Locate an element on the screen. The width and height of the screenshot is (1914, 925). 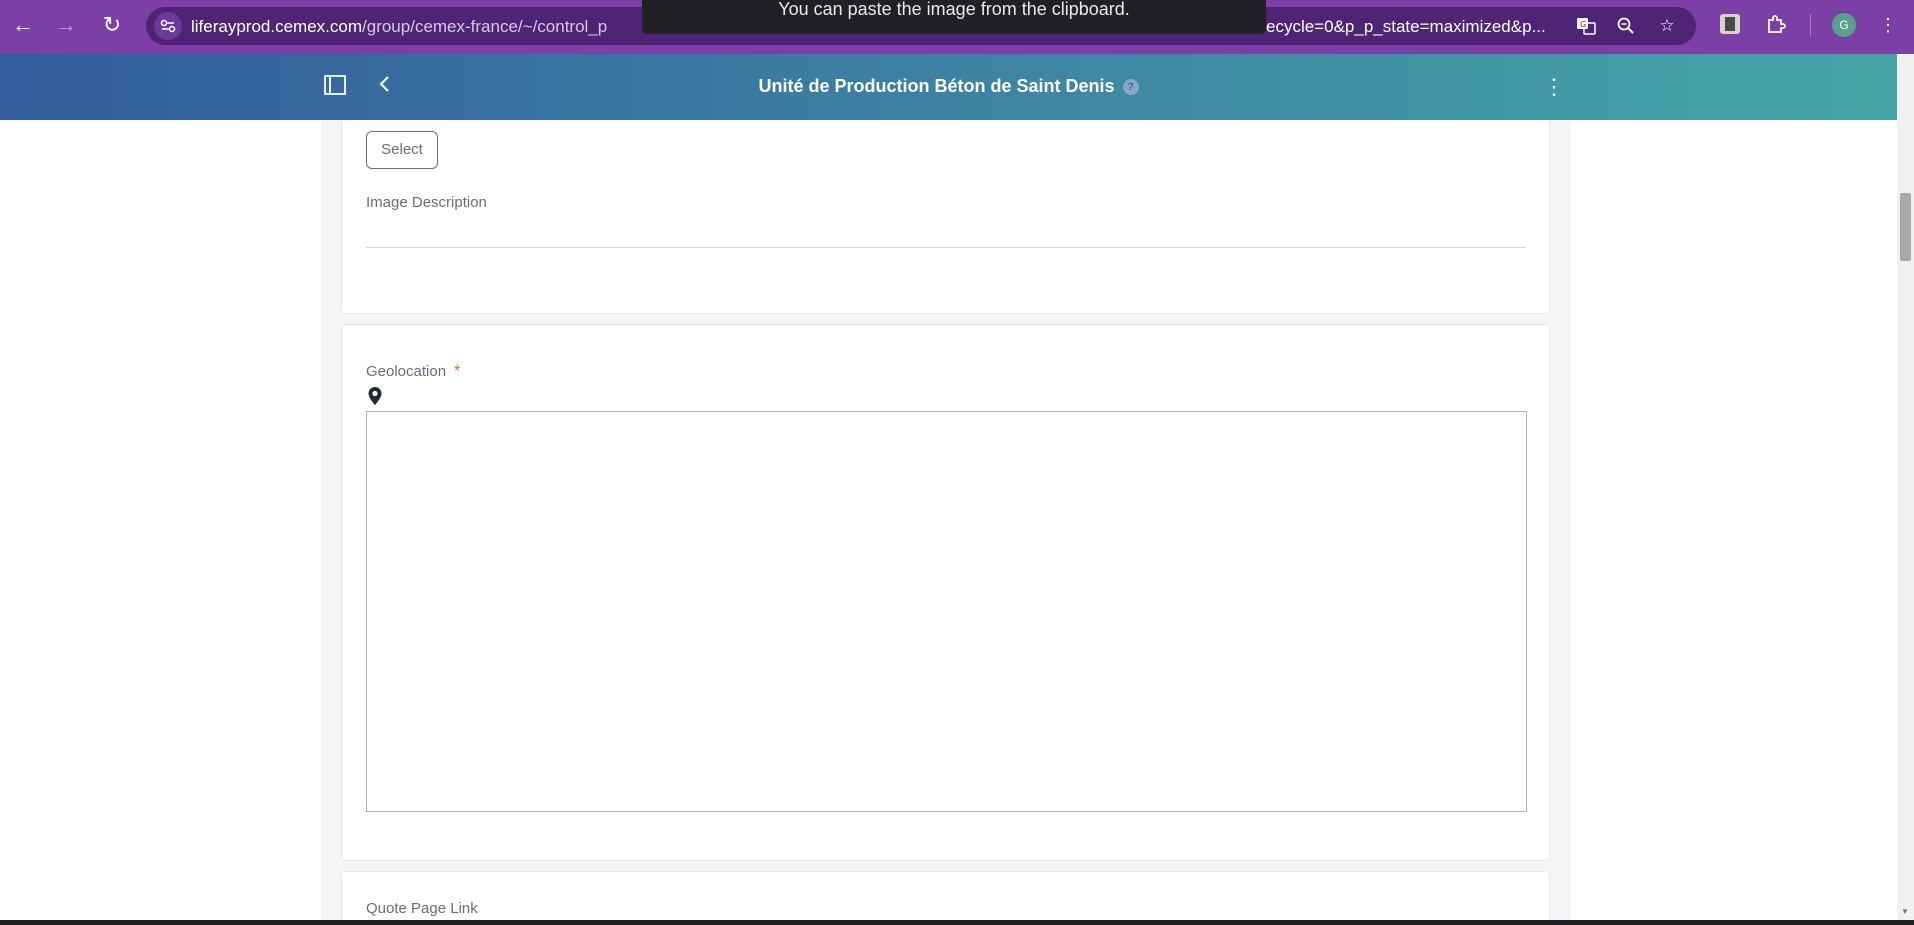
geolocation-label: Geolocation * is located at coordinates (413, 372).